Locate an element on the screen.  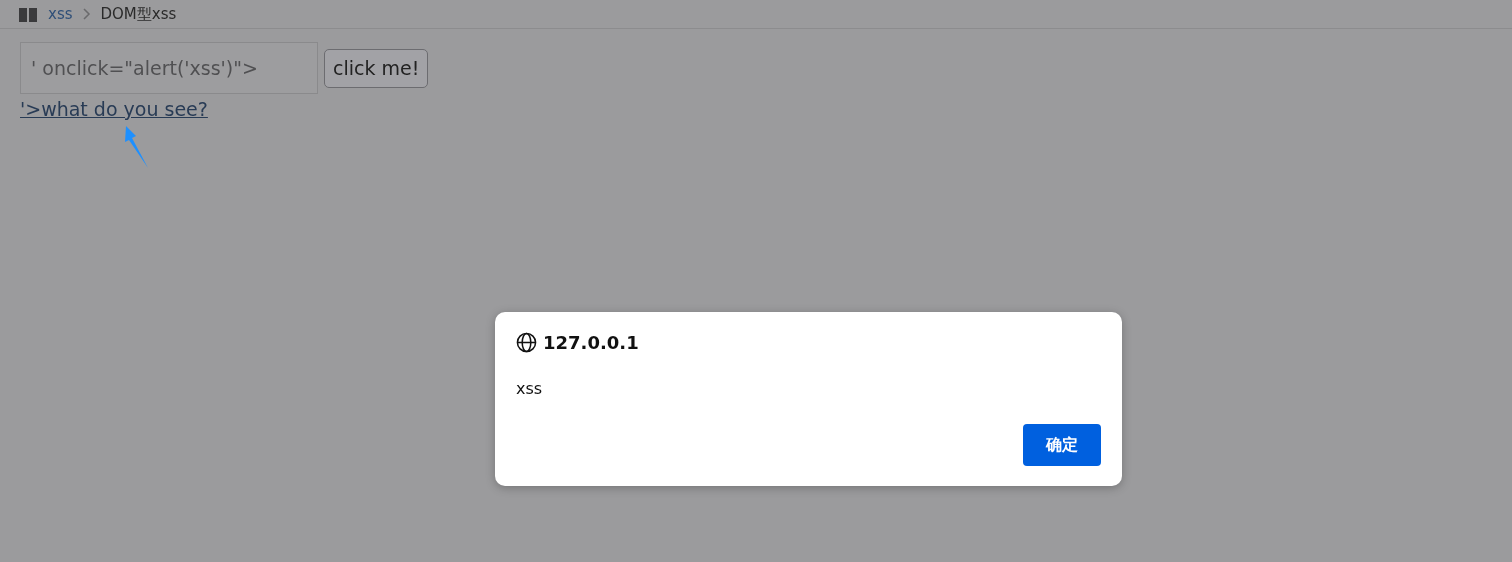
chevron-icon is located at coordinates (86, 14).